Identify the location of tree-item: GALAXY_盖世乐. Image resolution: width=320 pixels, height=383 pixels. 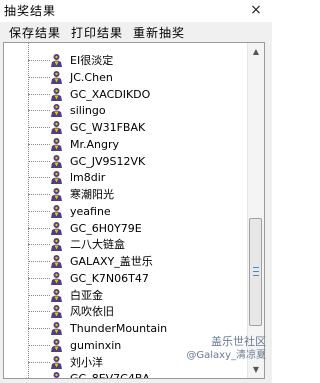
(126, 261).